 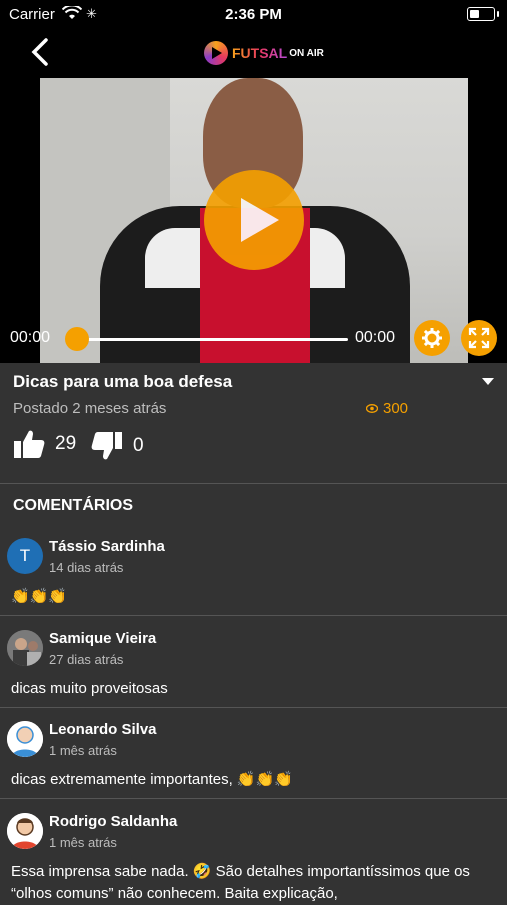 What do you see at coordinates (66, 443) in the screenshot?
I see `like-count: 29` at bounding box center [66, 443].